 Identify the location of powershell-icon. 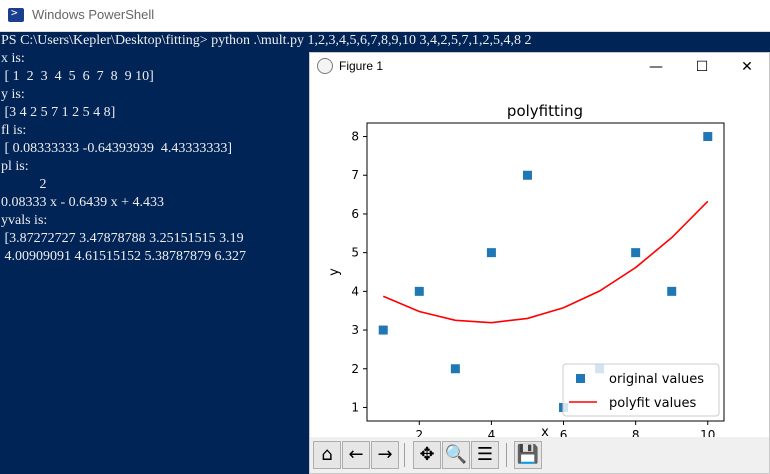
(16, 14).